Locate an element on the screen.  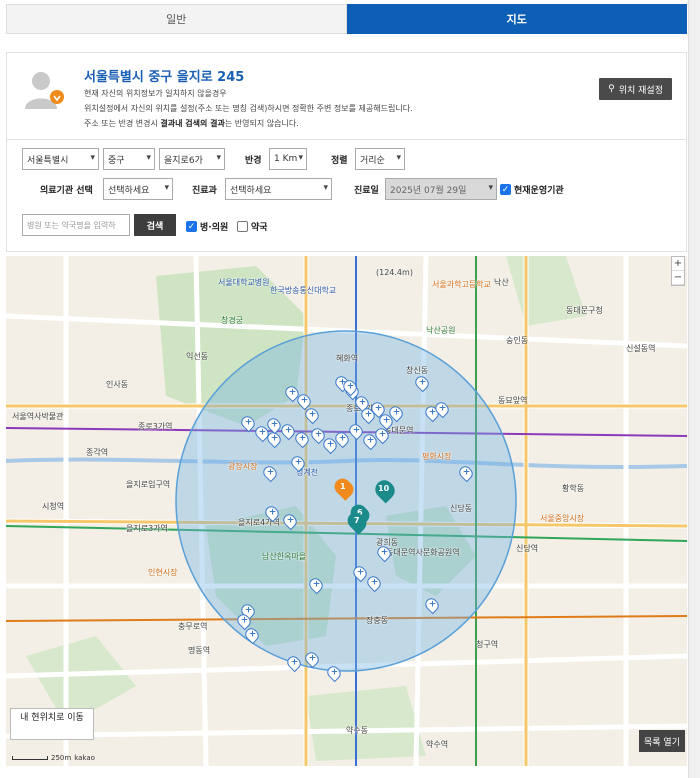
map-label: 서울과학고등학교 is located at coordinates (461, 284).